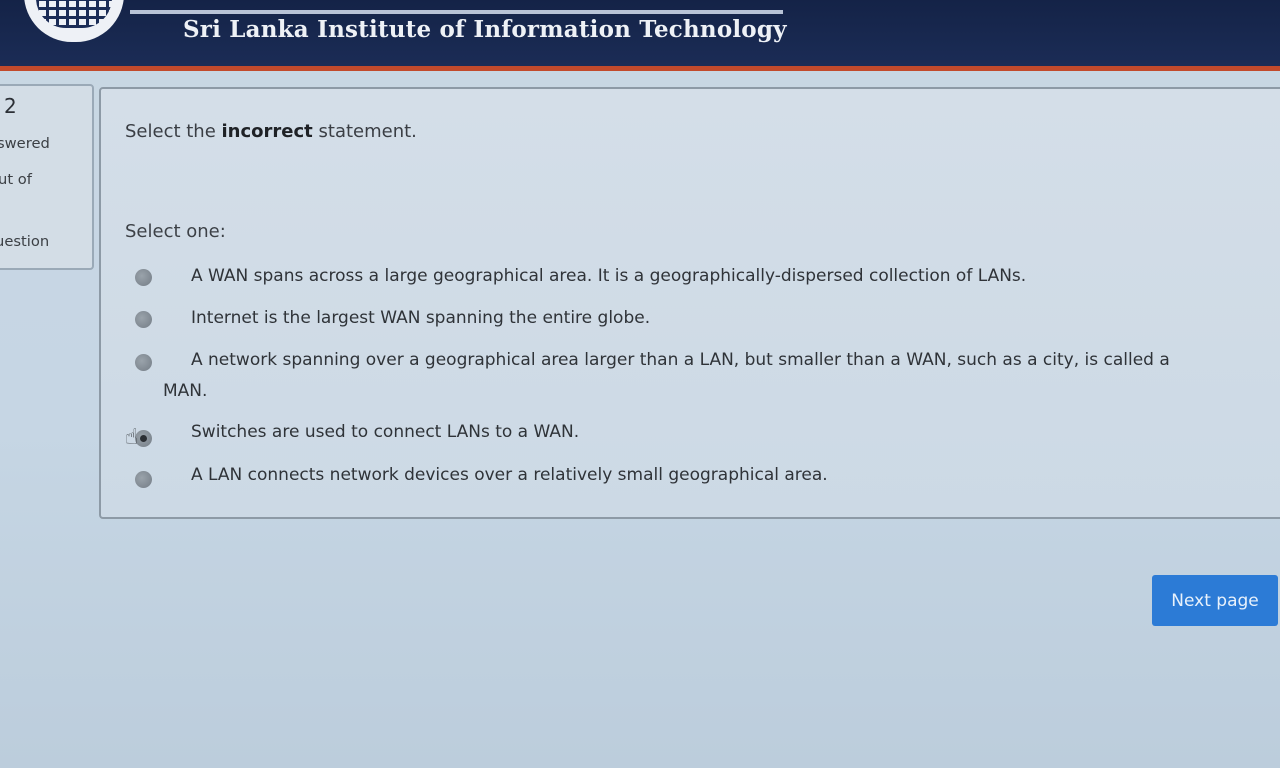 The height and width of the screenshot is (768, 1280). What do you see at coordinates (47, 177) in the screenshot?
I see `question-info-panel: 2 swered ut of uestion` at bounding box center [47, 177].